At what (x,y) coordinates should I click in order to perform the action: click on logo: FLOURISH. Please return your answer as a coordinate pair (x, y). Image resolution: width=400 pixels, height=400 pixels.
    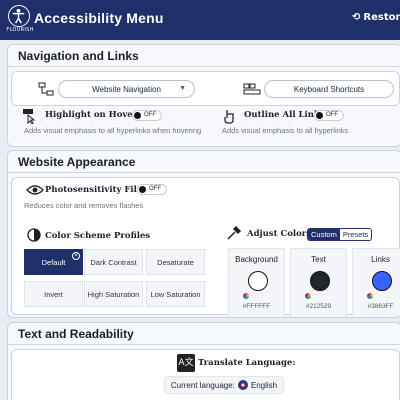
    Looking at the image, I should click on (20, 20).